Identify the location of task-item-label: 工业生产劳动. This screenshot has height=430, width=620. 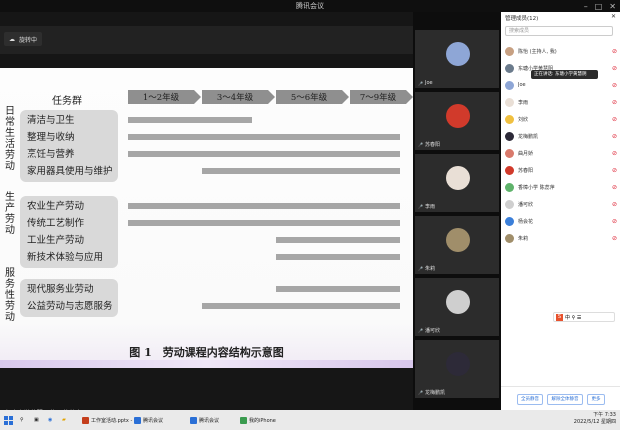
(56, 240).